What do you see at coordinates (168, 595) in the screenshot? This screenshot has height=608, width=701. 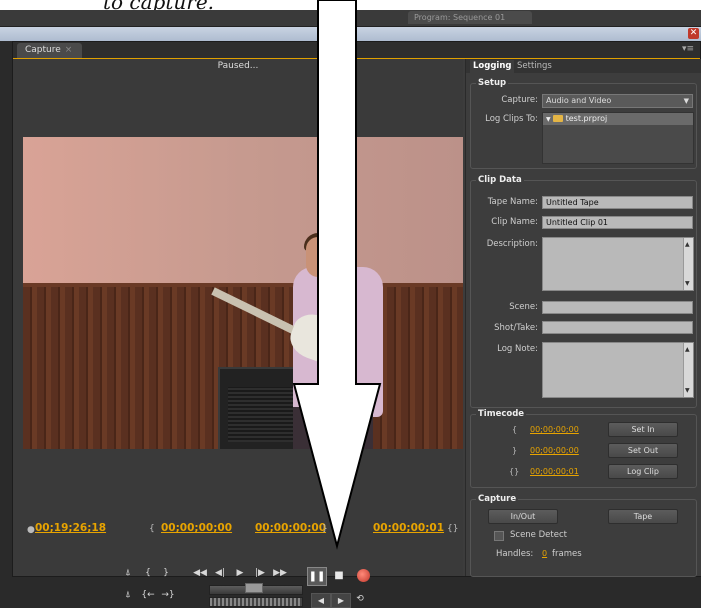 I see `go-to-out-icon: →}` at bounding box center [168, 595].